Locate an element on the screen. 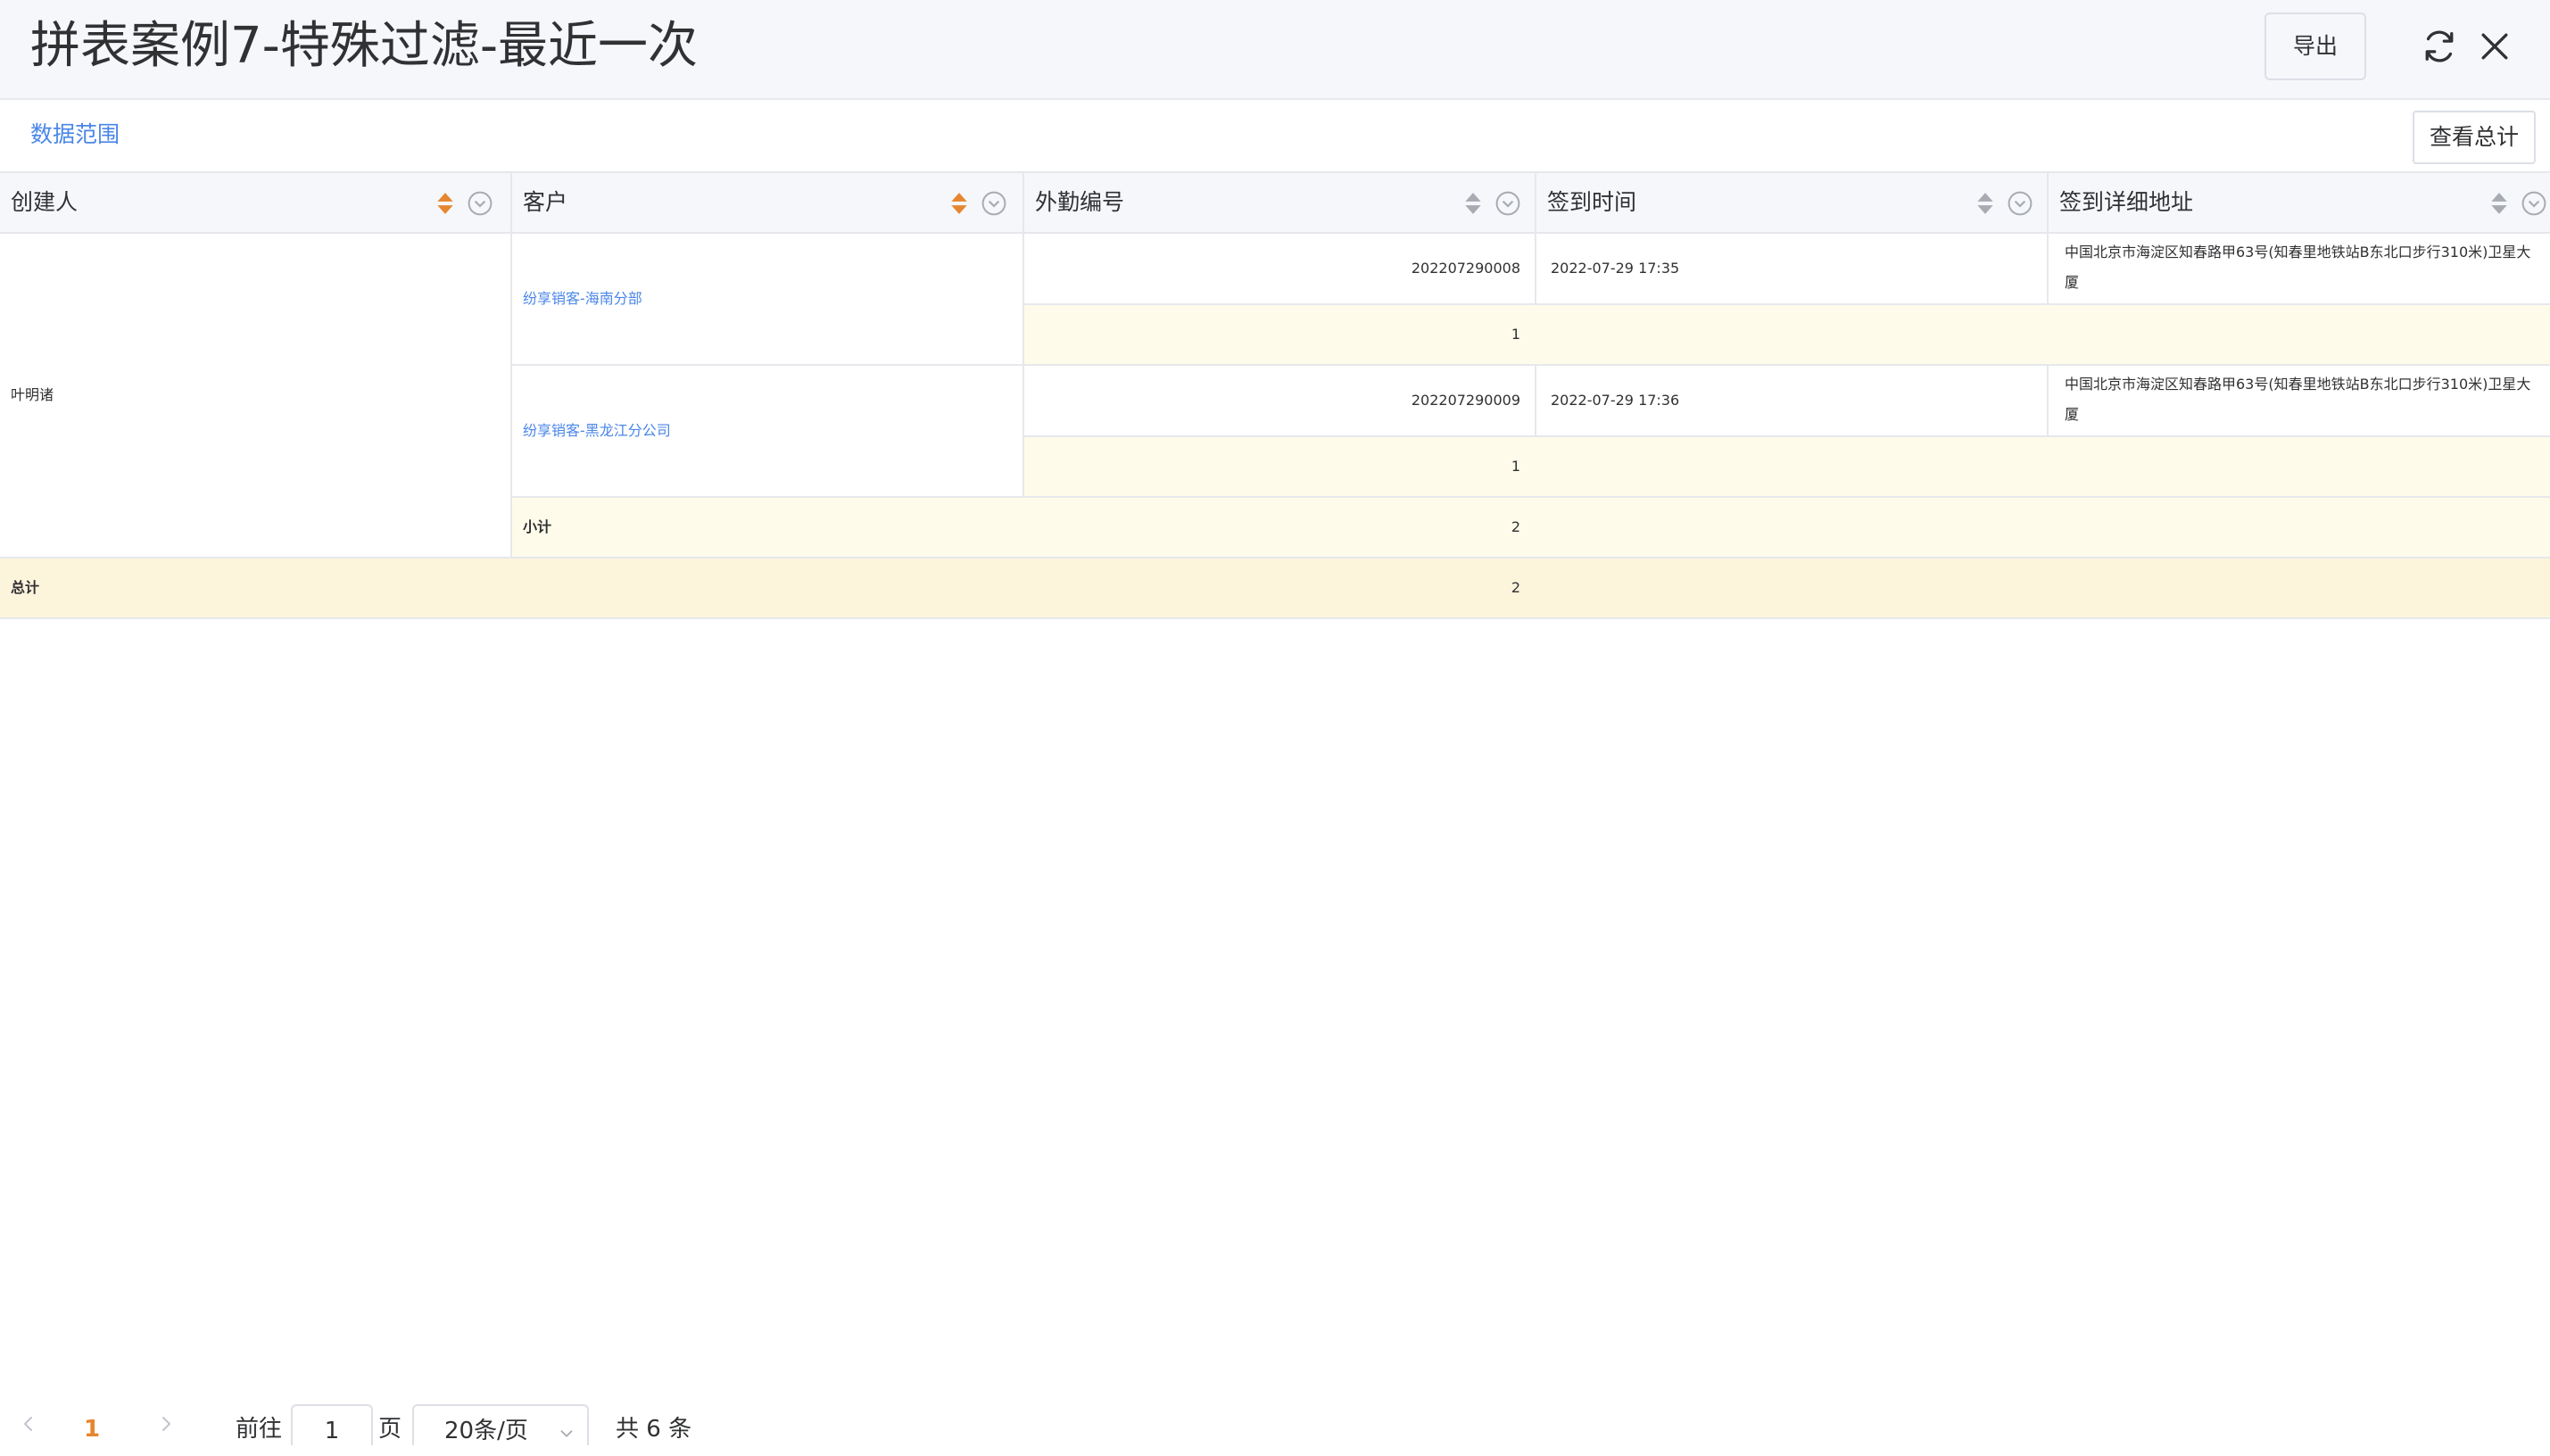 This screenshot has height=1456, width=2550. subtotal-value: 2 is located at coordinates (1516, 526).